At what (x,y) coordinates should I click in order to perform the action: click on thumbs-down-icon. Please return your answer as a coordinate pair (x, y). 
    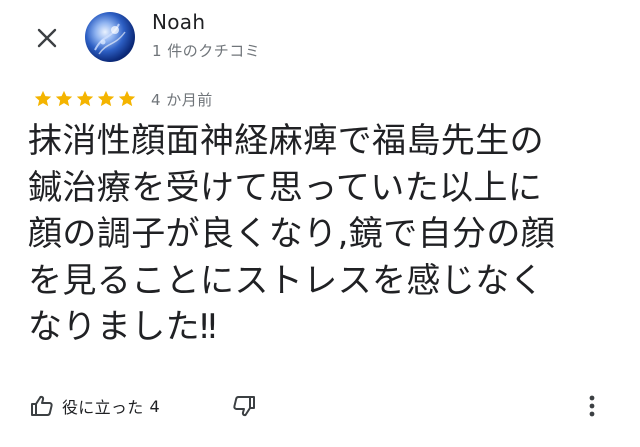
    Looking at the image, I should click on (244, 406).